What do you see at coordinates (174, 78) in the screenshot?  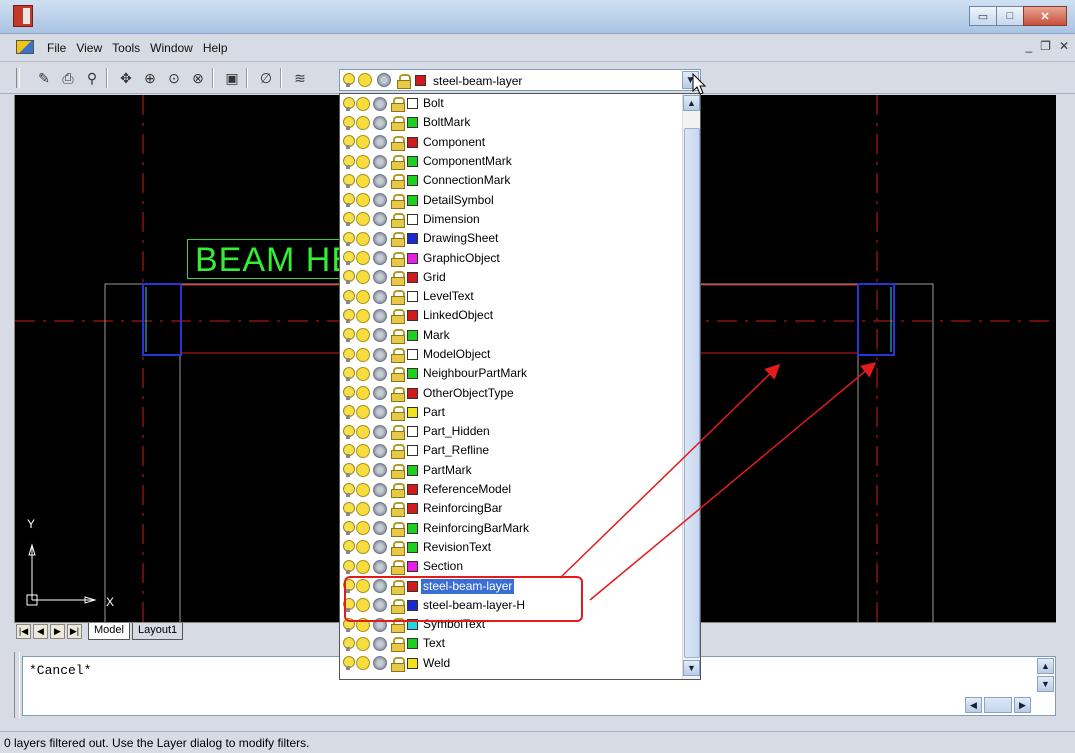 I see `zoom-window-icon: ⊙` at bounding box center [174, 78].